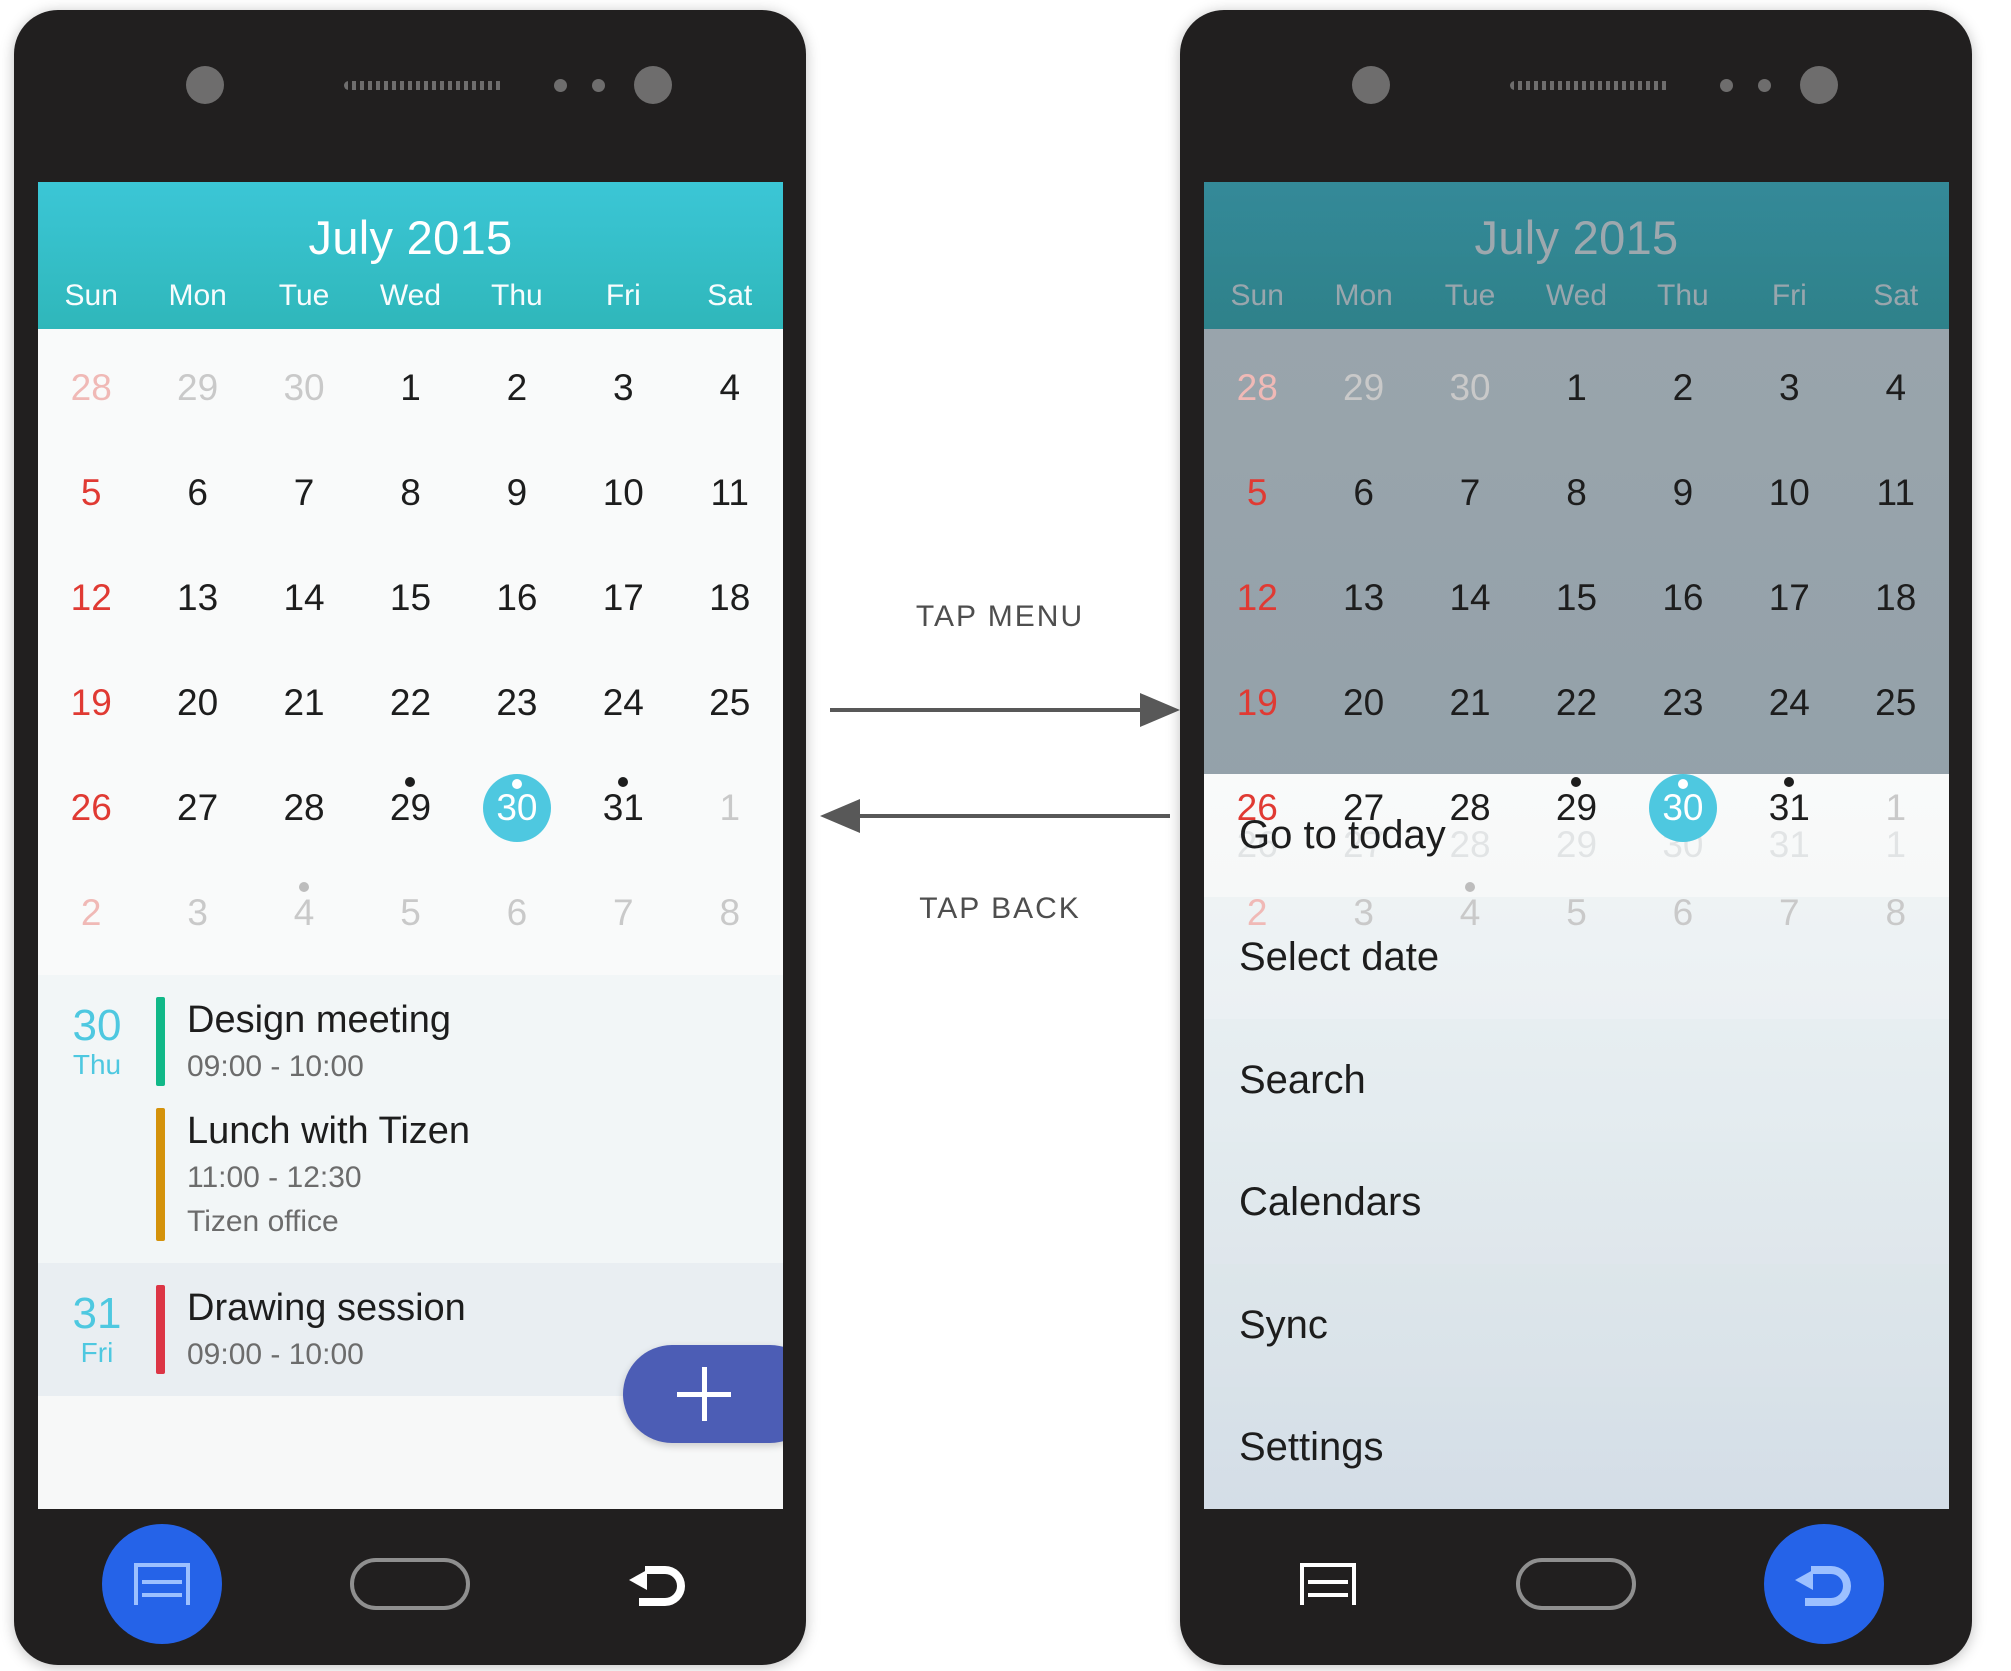 This screenshot has width=2011, height=1671. Describe the element at coordinates (623, 807) in the screenshot. I see `calendar-day-cell: 31` at that location.